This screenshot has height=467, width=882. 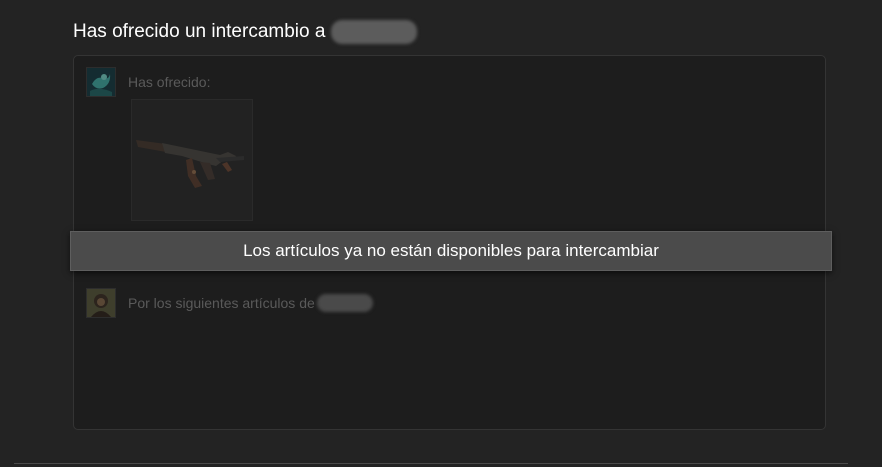 I want to click on redacted-partner-name, so click(x=344, y=303).